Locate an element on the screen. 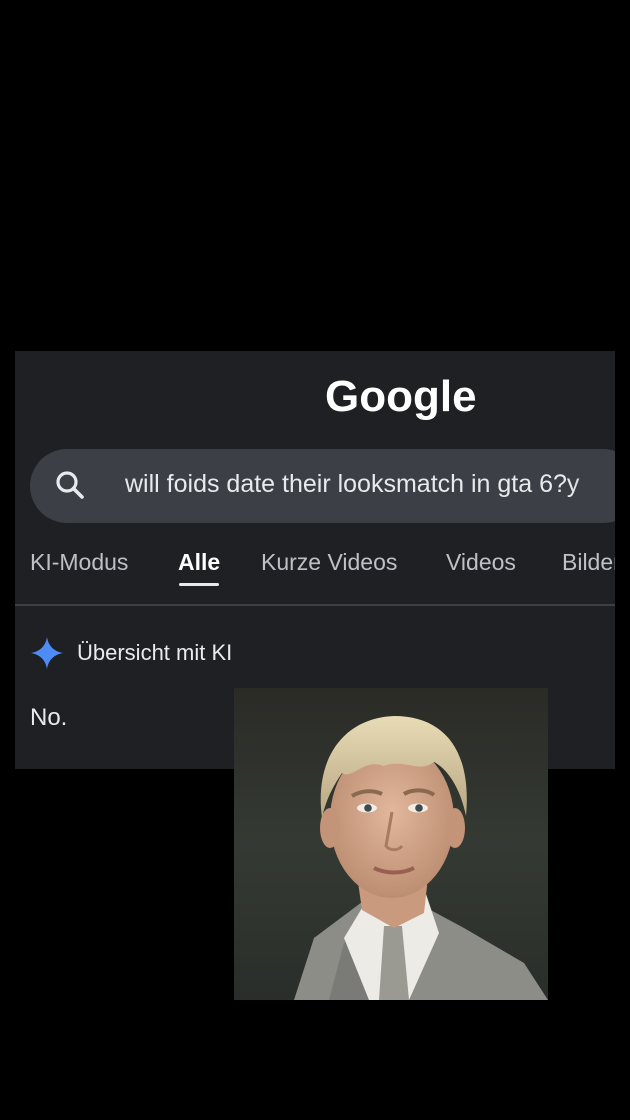 This screenshot has width=630, height=1120. svg-text: Google is located at coordinates (401, 396).